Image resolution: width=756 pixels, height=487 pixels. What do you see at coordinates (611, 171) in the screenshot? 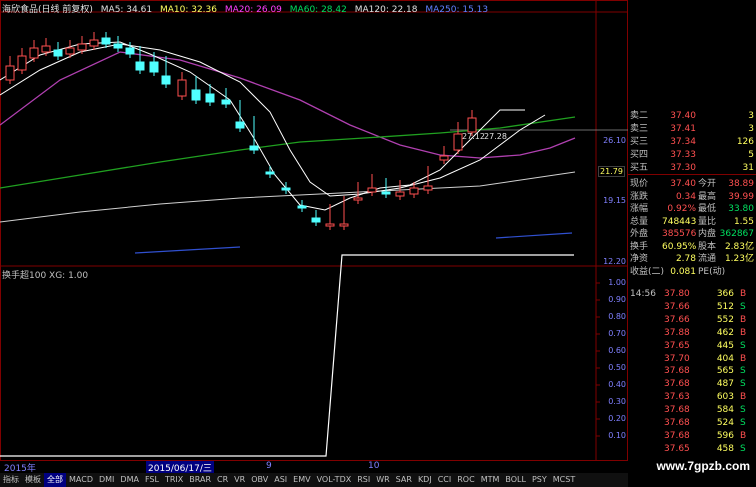
I see `current-price-tag: 21.79` at bounding box center [611, 171].